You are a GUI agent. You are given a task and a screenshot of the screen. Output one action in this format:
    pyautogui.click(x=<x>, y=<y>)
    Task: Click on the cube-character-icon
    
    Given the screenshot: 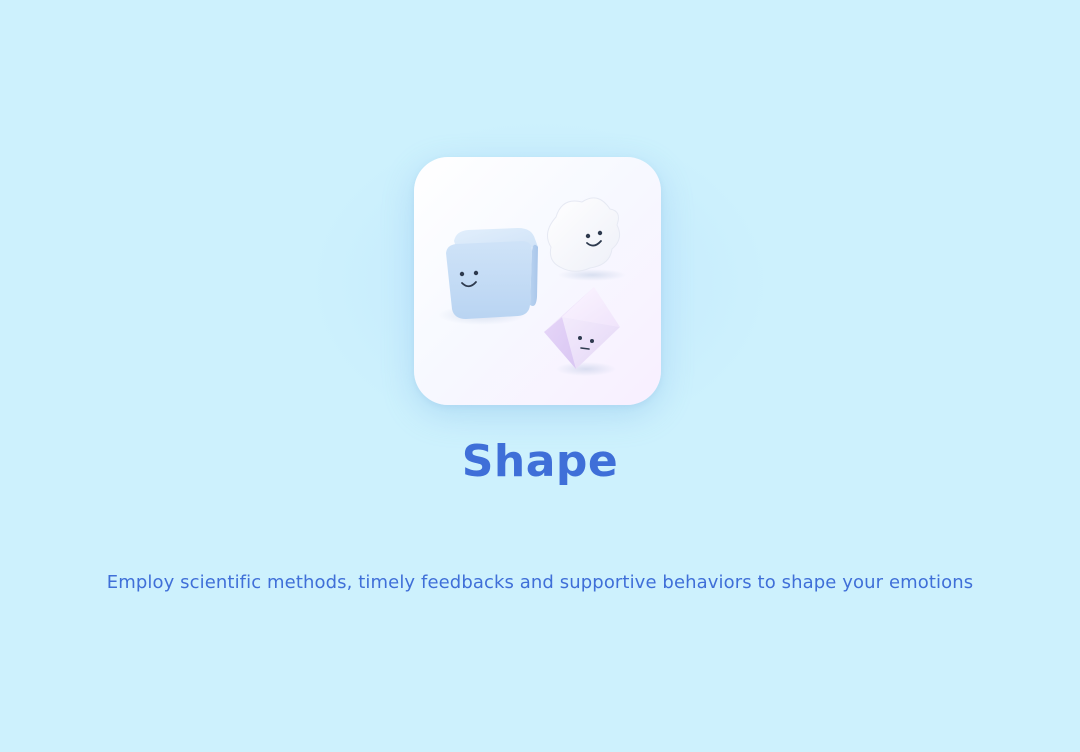 What is the action you would take?
    pyautogui.click(x=488, y=276)
    